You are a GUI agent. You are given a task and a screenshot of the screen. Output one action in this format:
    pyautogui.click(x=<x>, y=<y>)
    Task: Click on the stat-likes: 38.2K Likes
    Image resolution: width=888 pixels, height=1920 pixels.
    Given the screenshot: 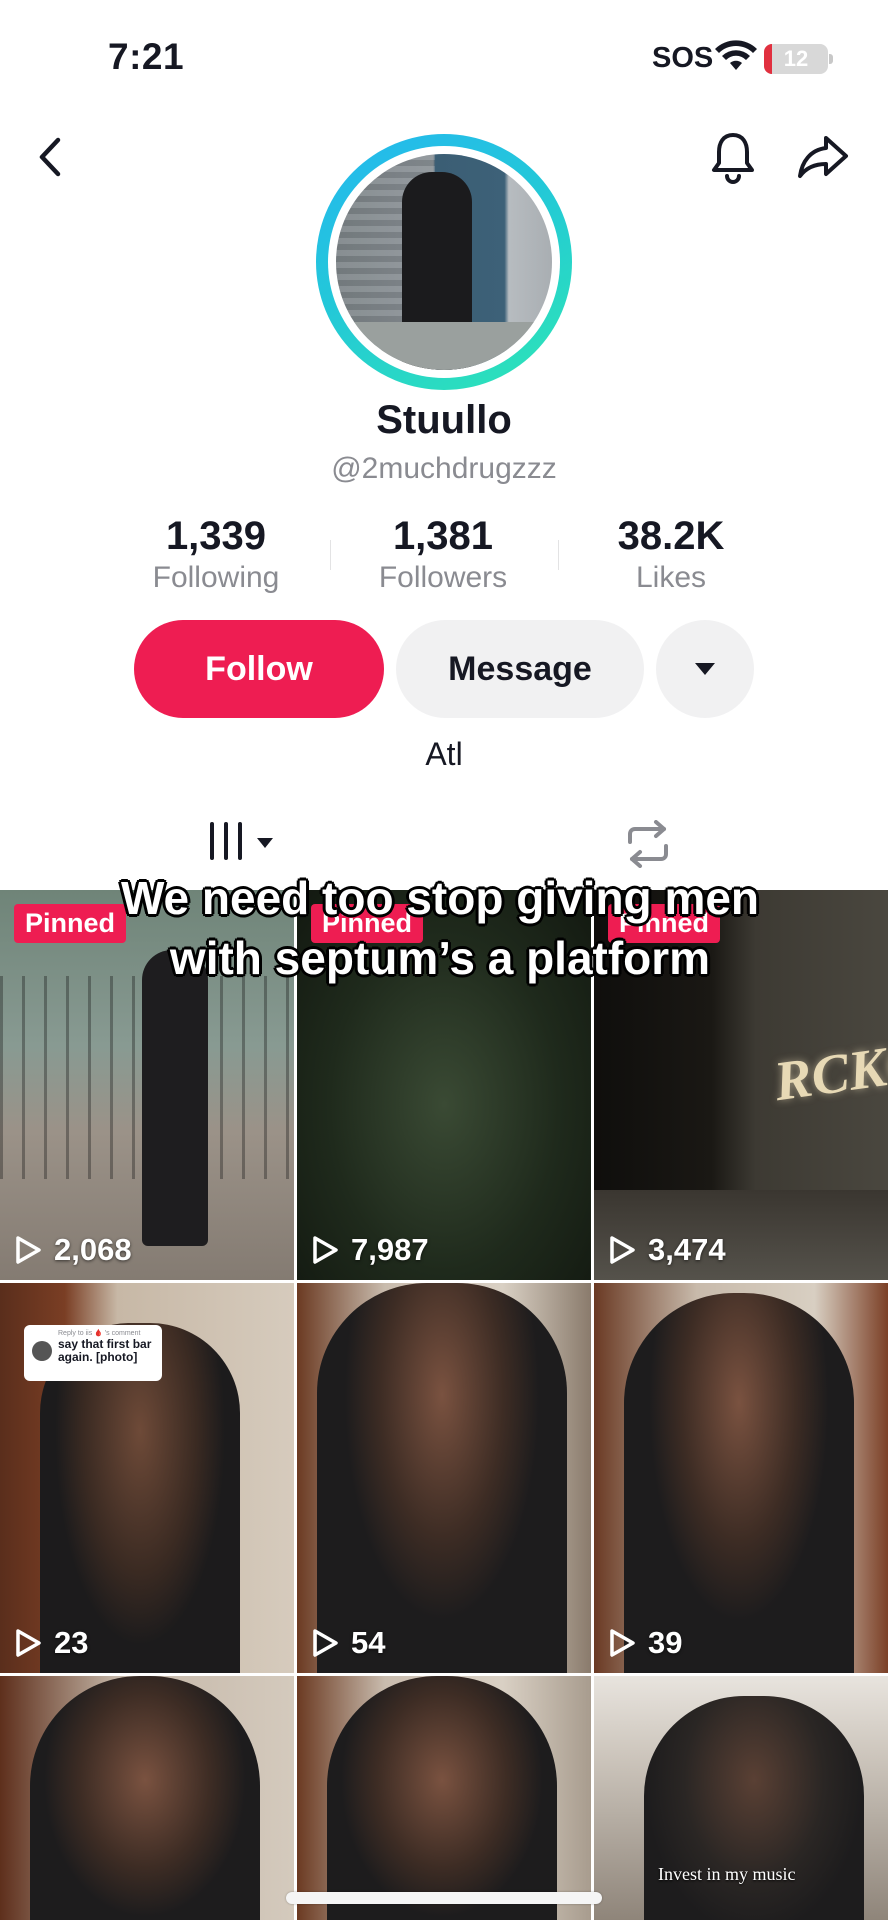 What is the action you would take?
    pyautogui.click(x=671, y=554)
    